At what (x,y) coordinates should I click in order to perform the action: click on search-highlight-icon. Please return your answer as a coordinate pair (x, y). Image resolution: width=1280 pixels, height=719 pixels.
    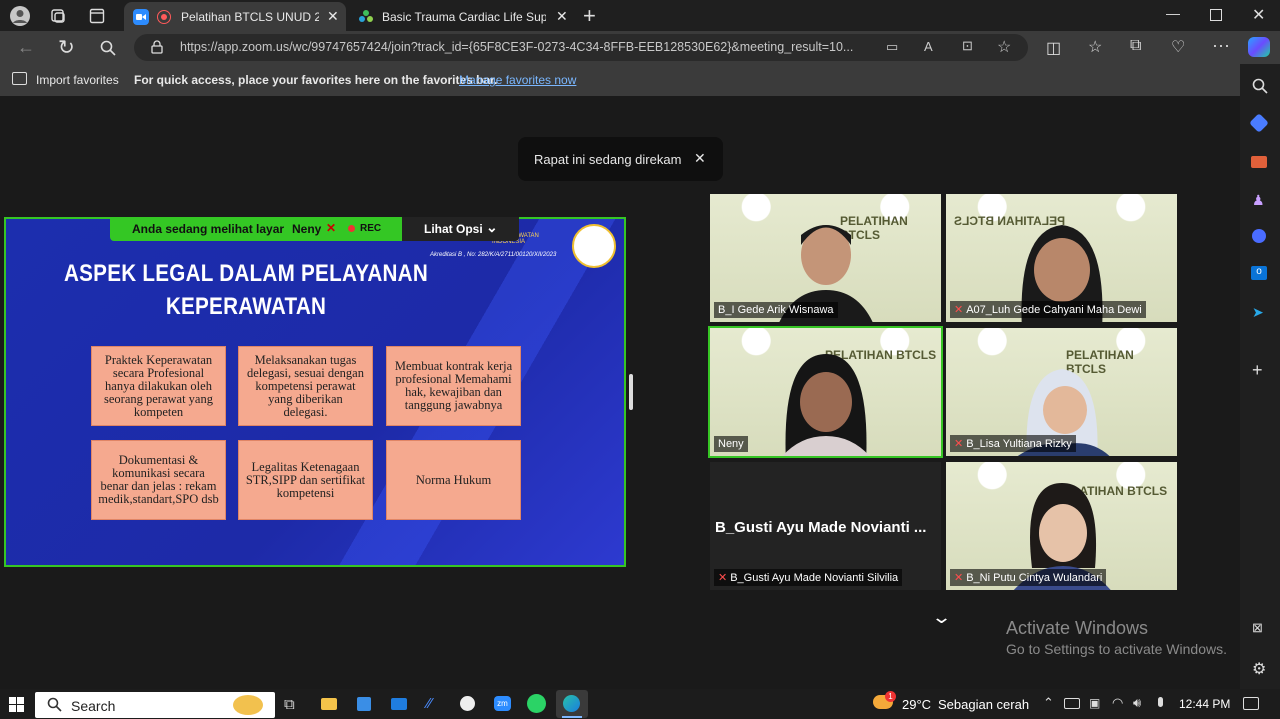
    Looking at the image, I should click on (248, 705).